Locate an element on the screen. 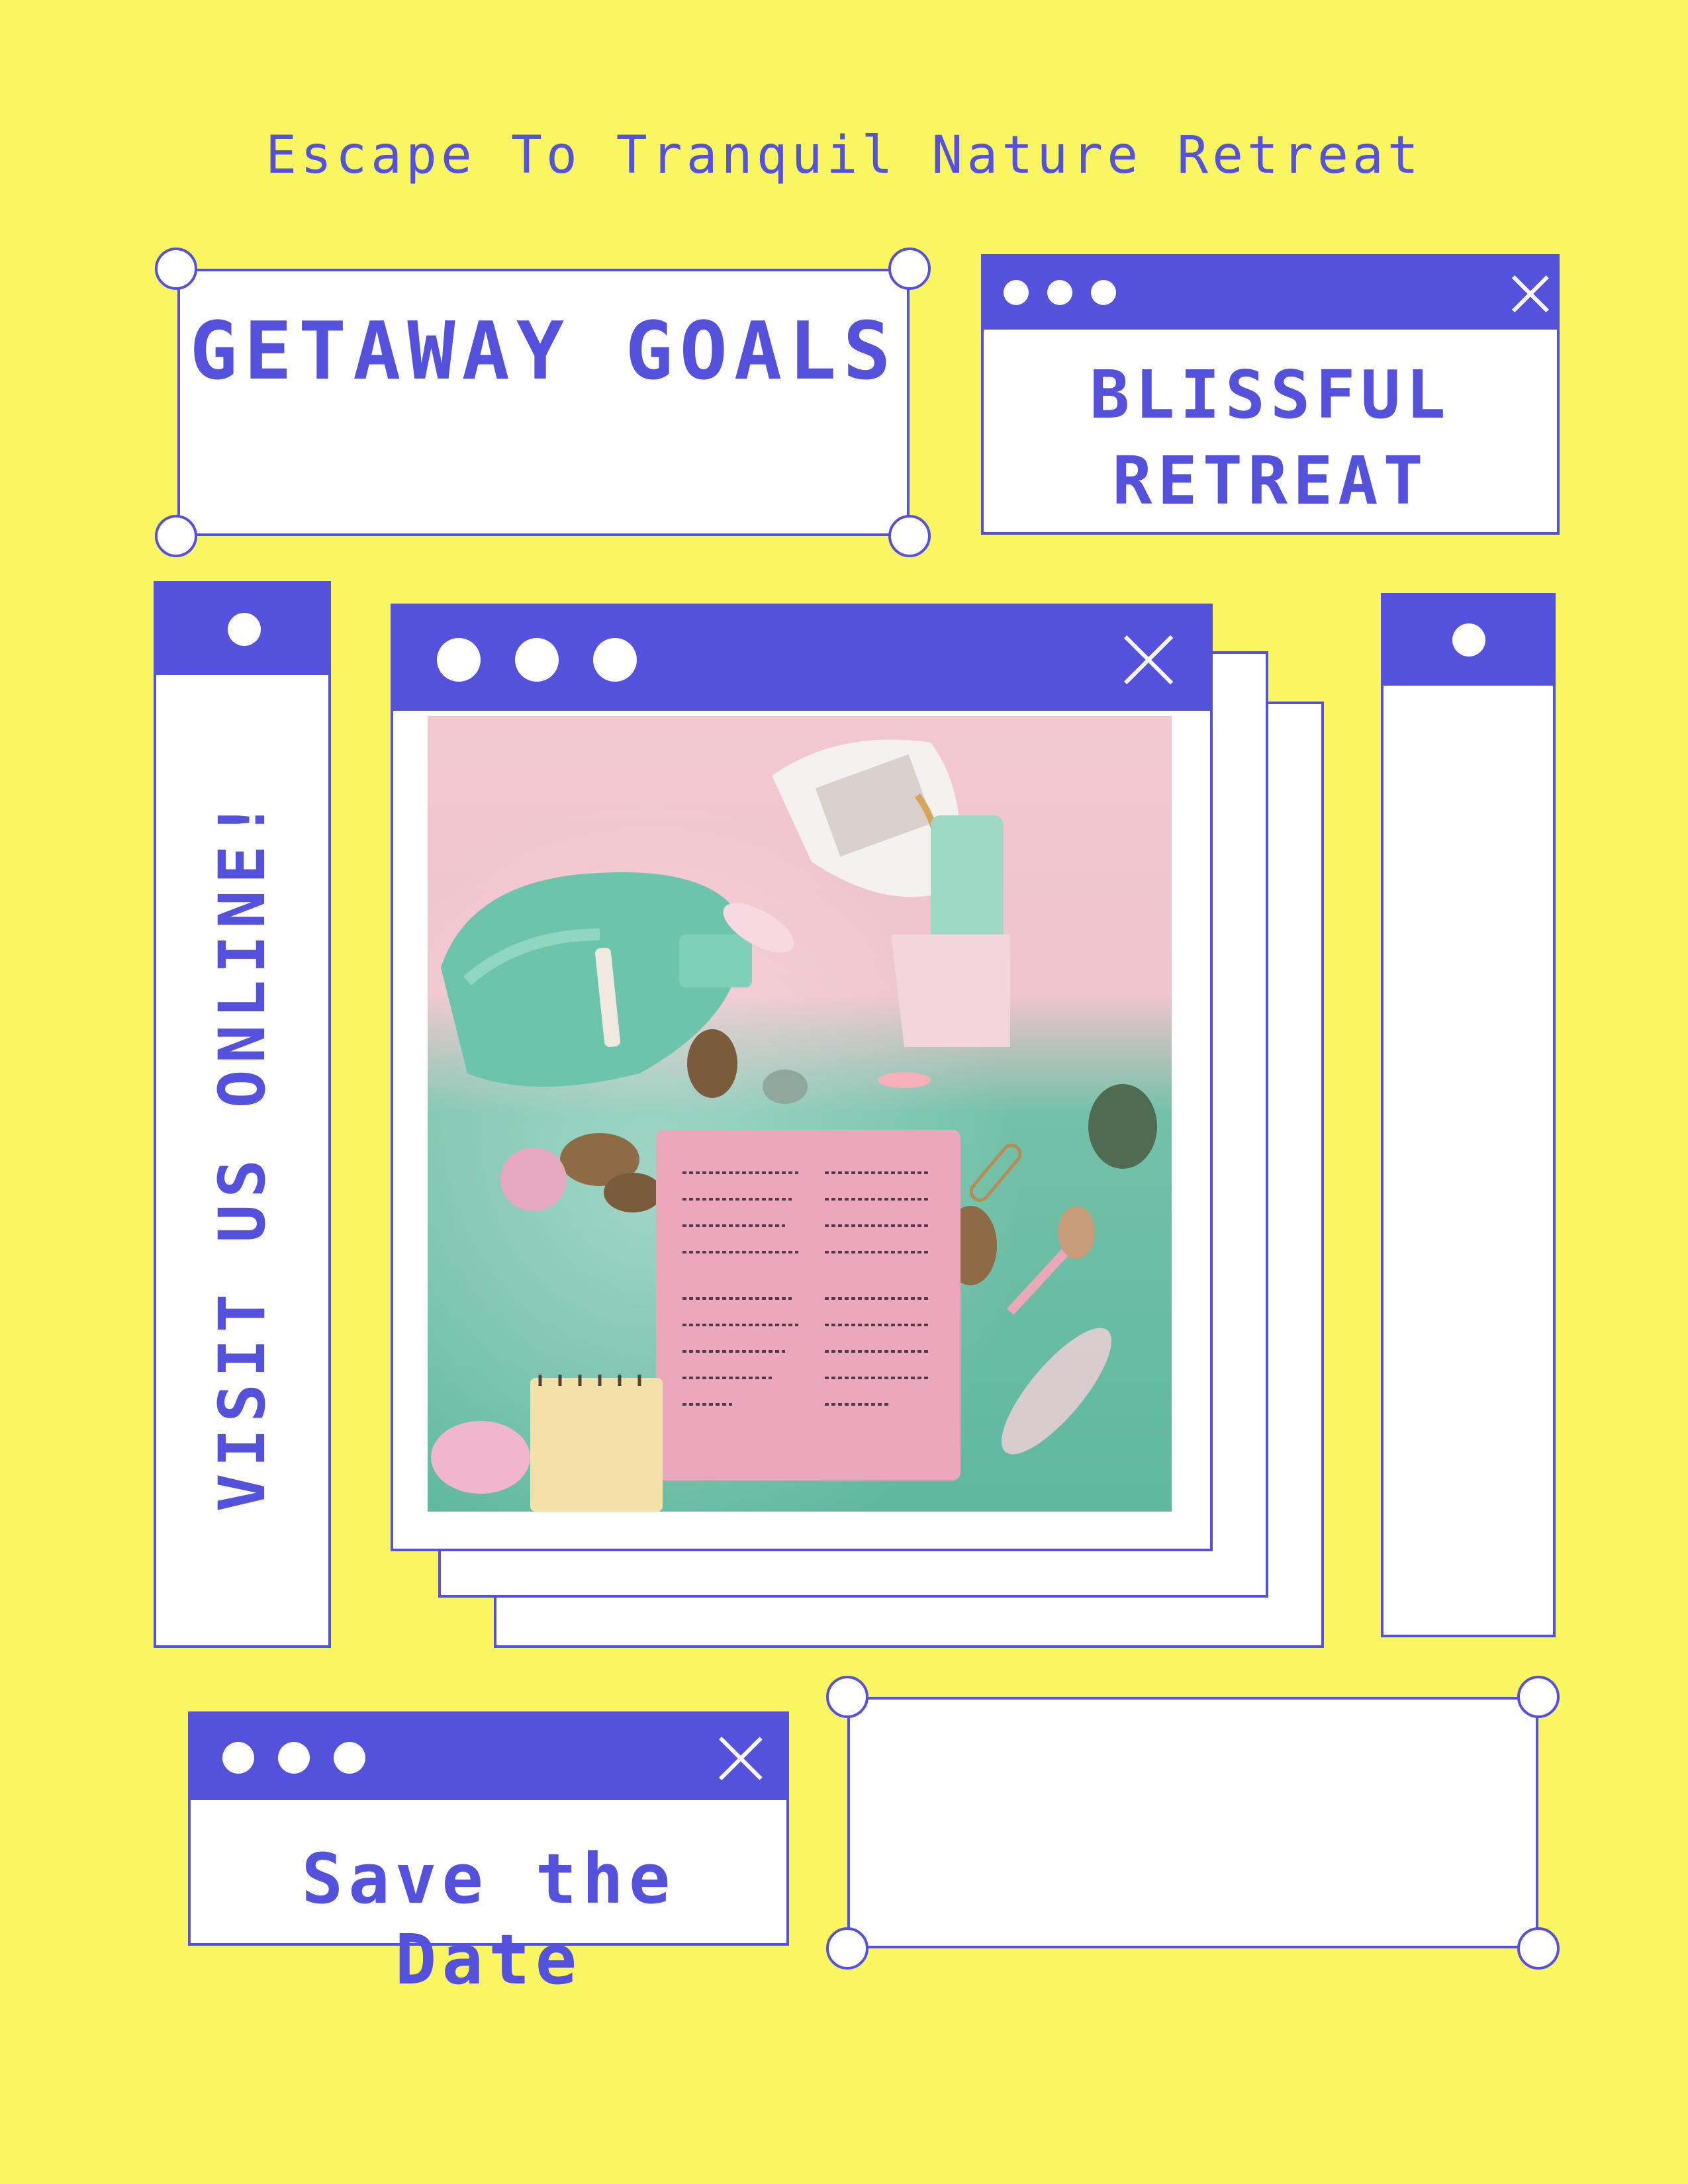 The image size is (1688, 2184). visit-online-text: VISIT US ONLINE! is located at coordinates (242, 1153).